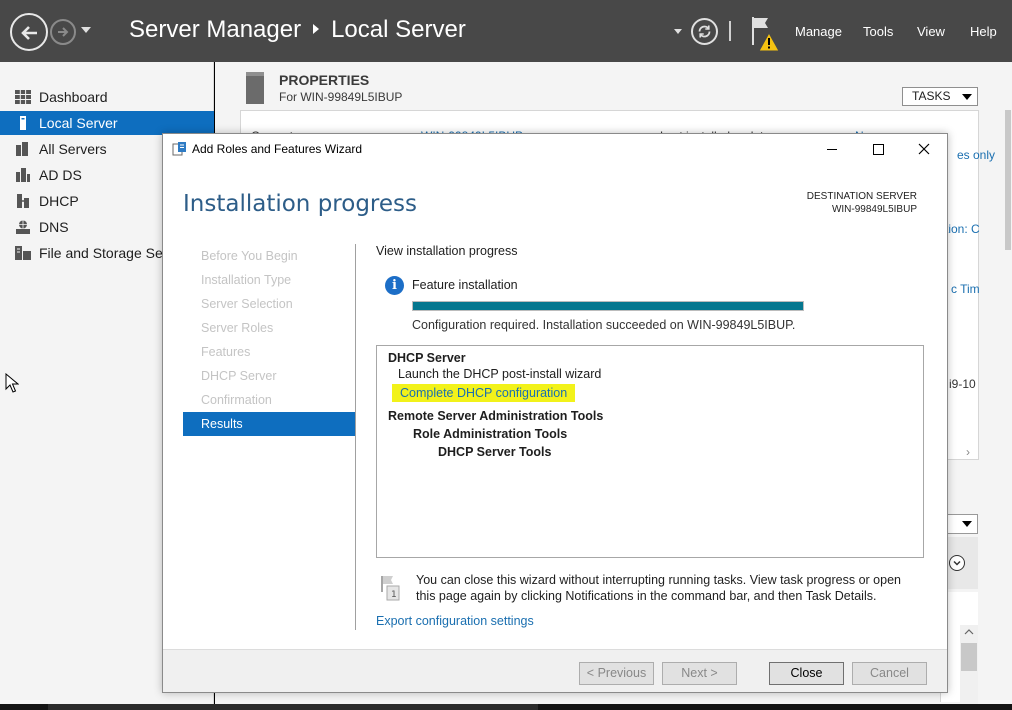  What do you see at coordinates (699, 673) in the screenshot?
I see `next-button: Next >` at bounding box center [699, 673].